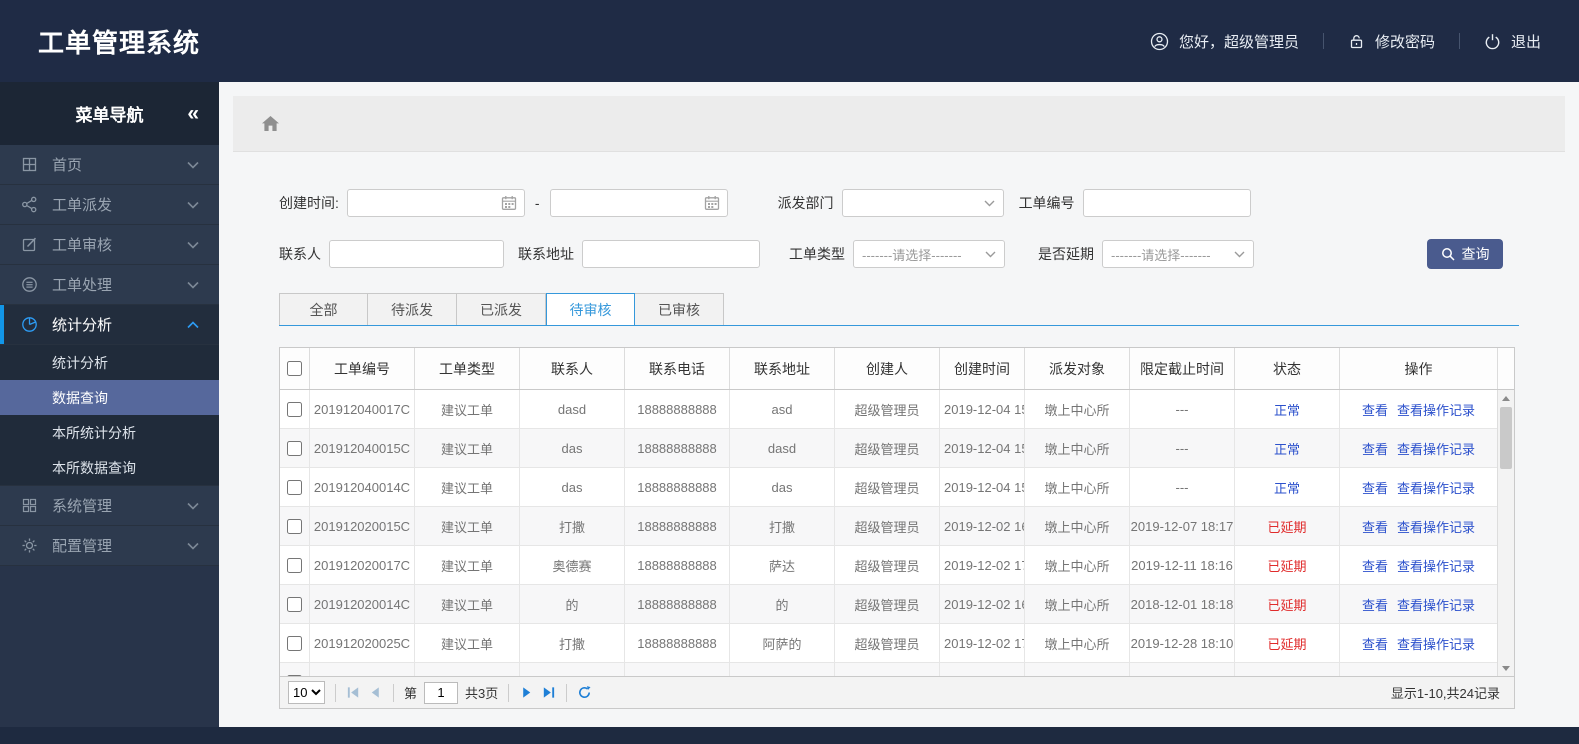 The width and height of the screenshot is (1579, 744). I want to click on cell-address: 阿萨的, so click(782, 643).